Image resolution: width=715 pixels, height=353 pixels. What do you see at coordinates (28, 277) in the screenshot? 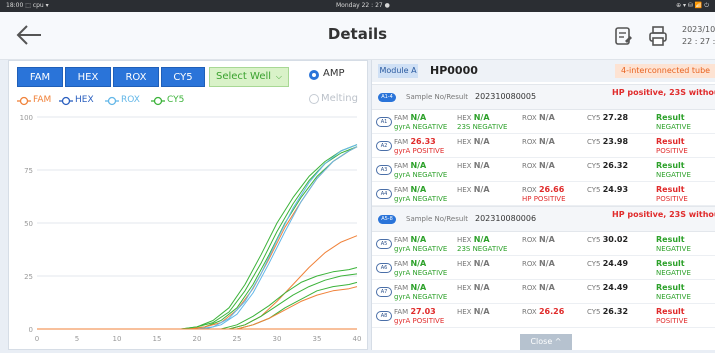
I see `y-tick-label: 25` at bounding box center [28, 277].